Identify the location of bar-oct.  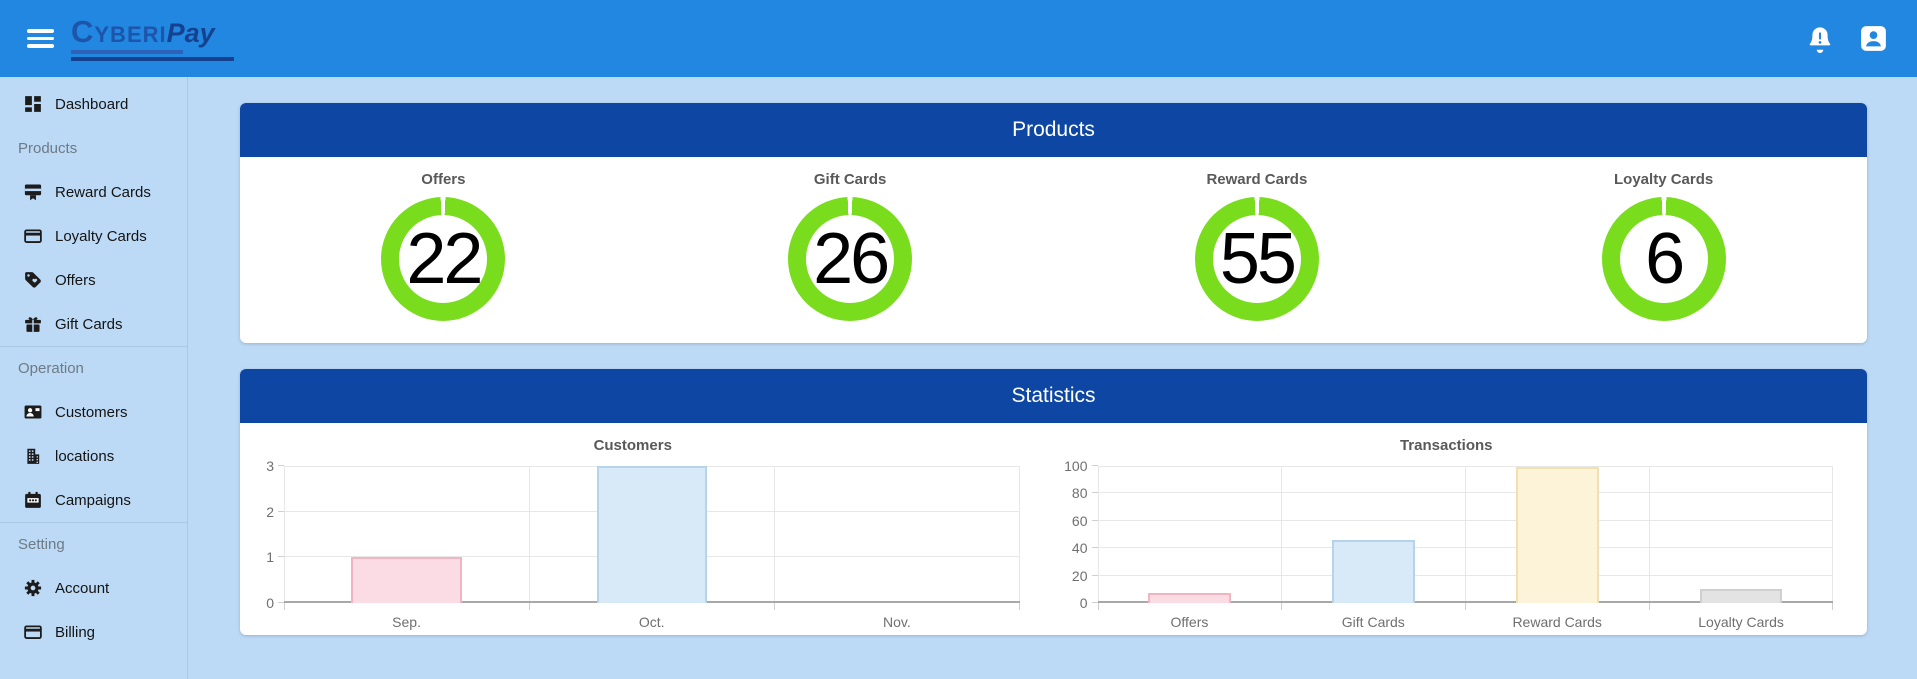
(651, 534).